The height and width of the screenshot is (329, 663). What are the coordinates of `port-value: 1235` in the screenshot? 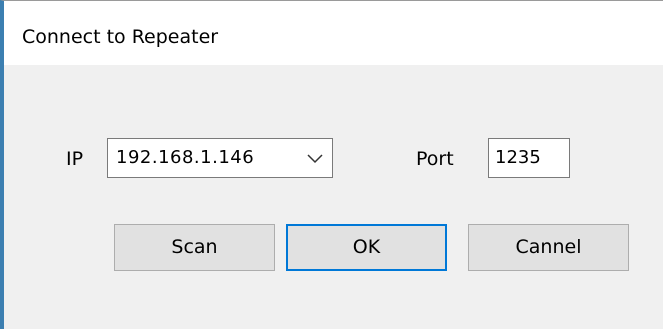 It's located at (518, 158).